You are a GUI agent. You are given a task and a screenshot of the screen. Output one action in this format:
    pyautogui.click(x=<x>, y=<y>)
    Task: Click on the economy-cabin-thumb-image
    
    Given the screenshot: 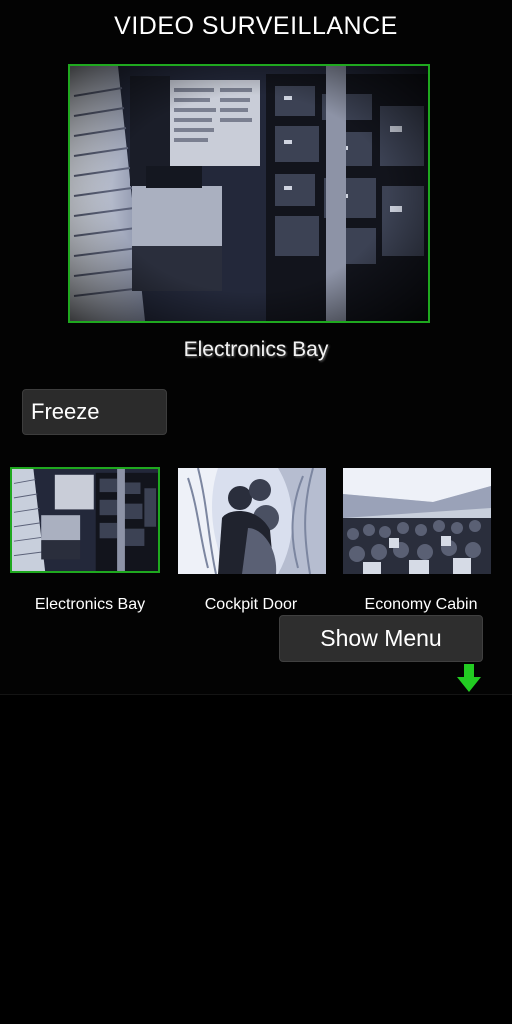 What is the action you would take?
    pyautogui.click(x=417, y=521)
    